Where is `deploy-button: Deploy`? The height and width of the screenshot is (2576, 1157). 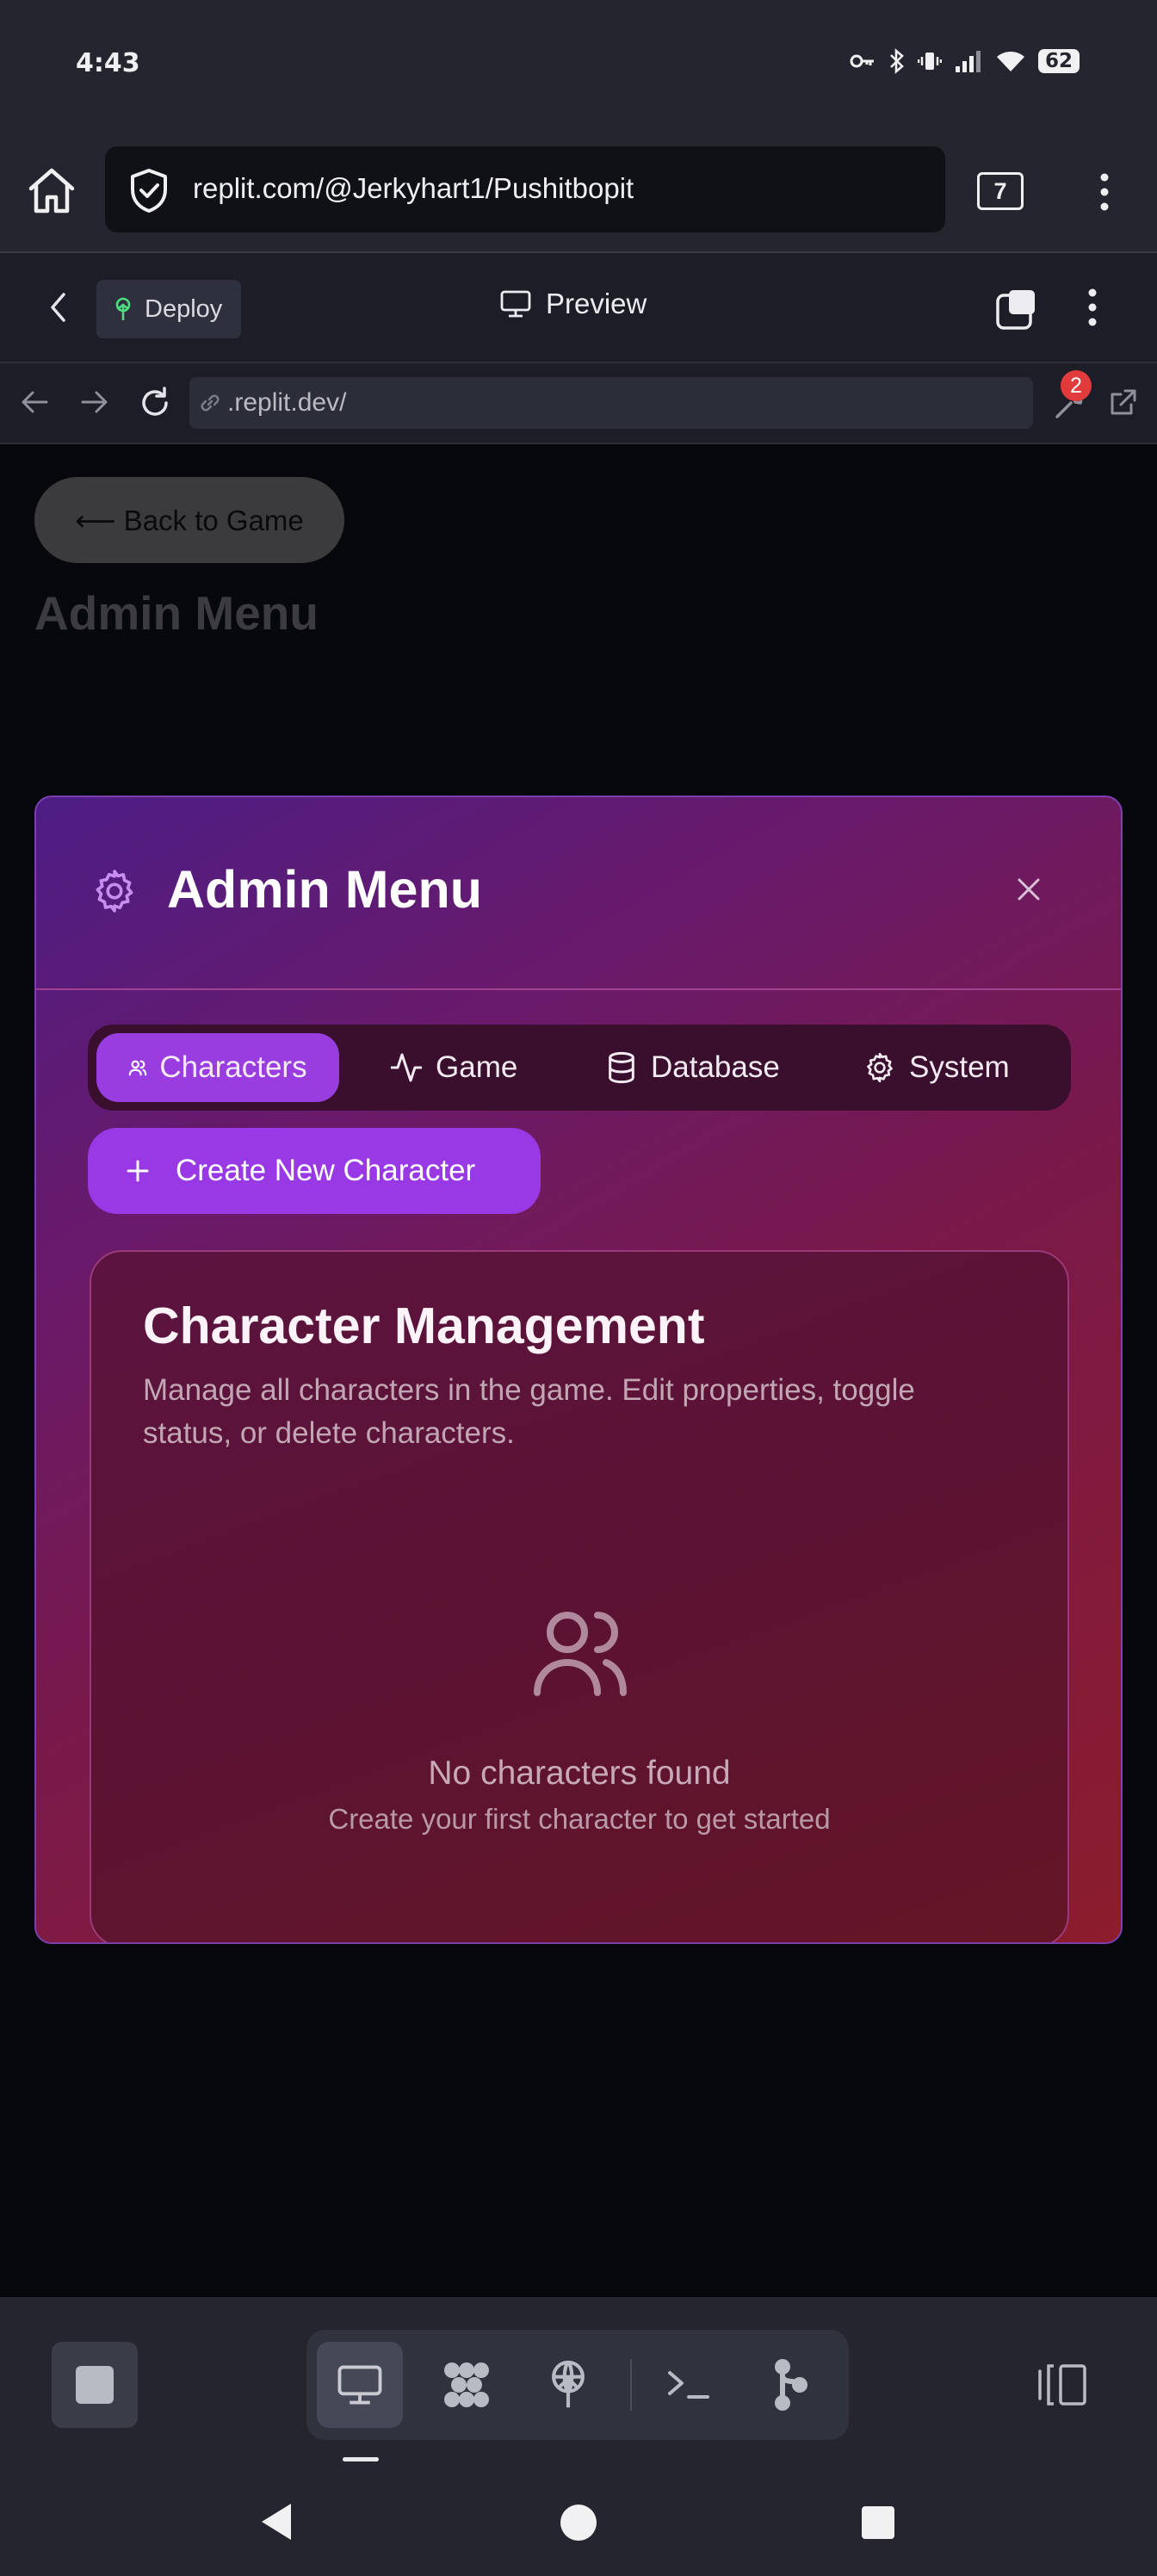
deploy-button: Deploy is located at coordinates (169, 309).